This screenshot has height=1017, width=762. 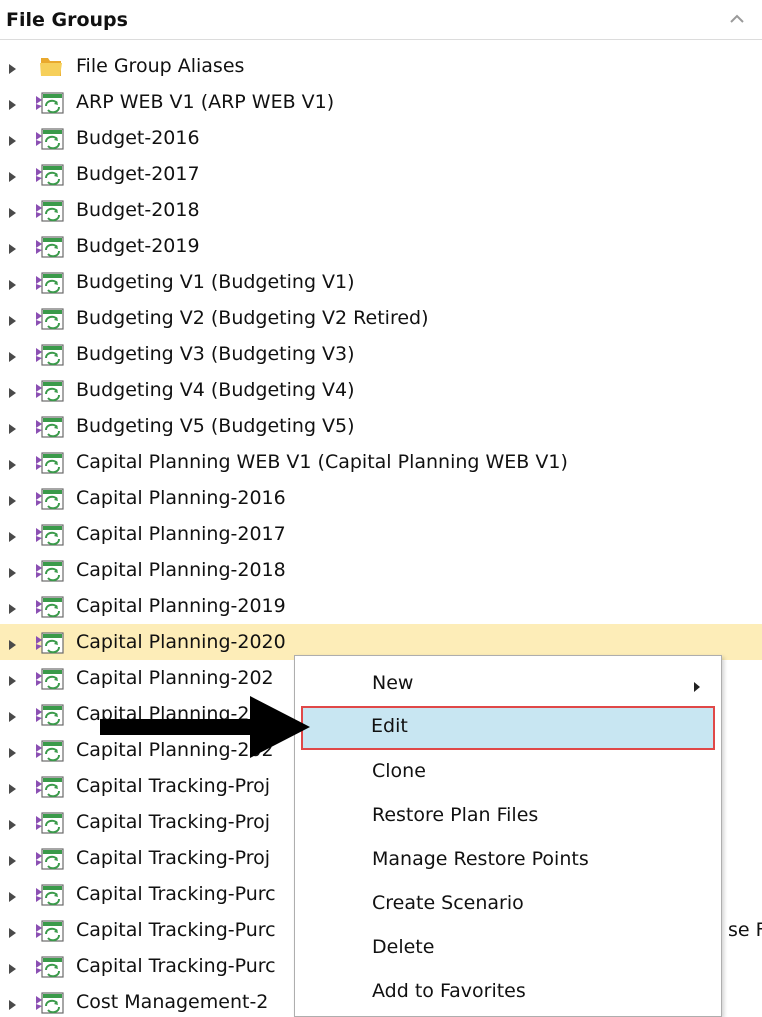 What do you see at coordinates (50, 67) in the screenshot?
I see `folder-icon` at bounding box center [50, 67].